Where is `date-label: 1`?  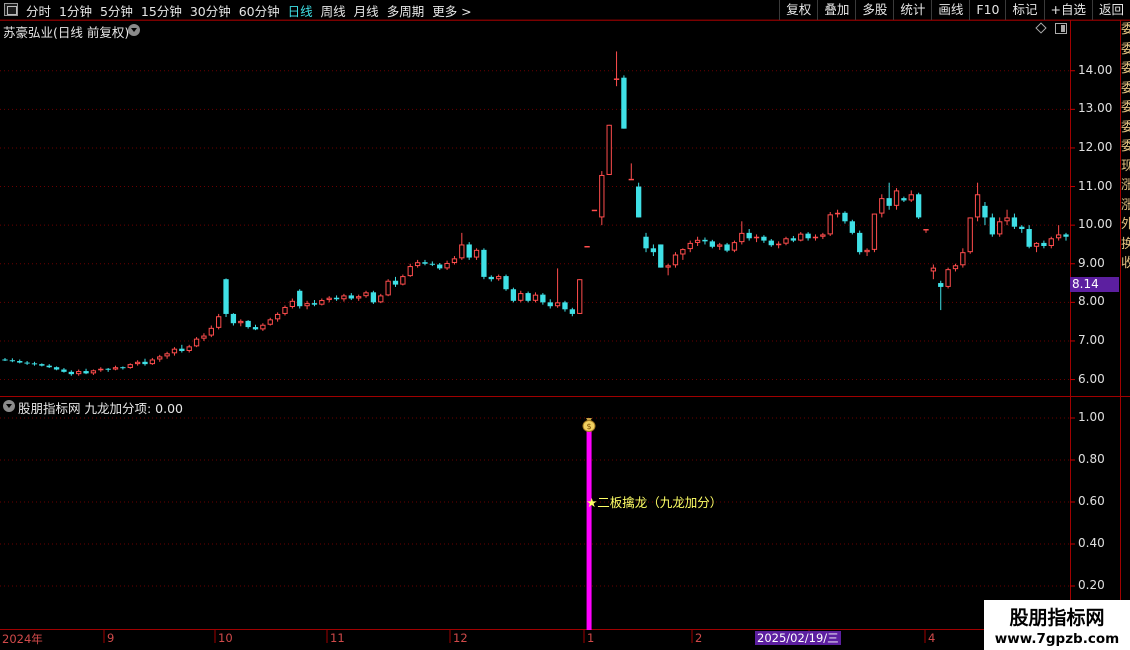 date-label: 1 is located at coordinates (591, 638).